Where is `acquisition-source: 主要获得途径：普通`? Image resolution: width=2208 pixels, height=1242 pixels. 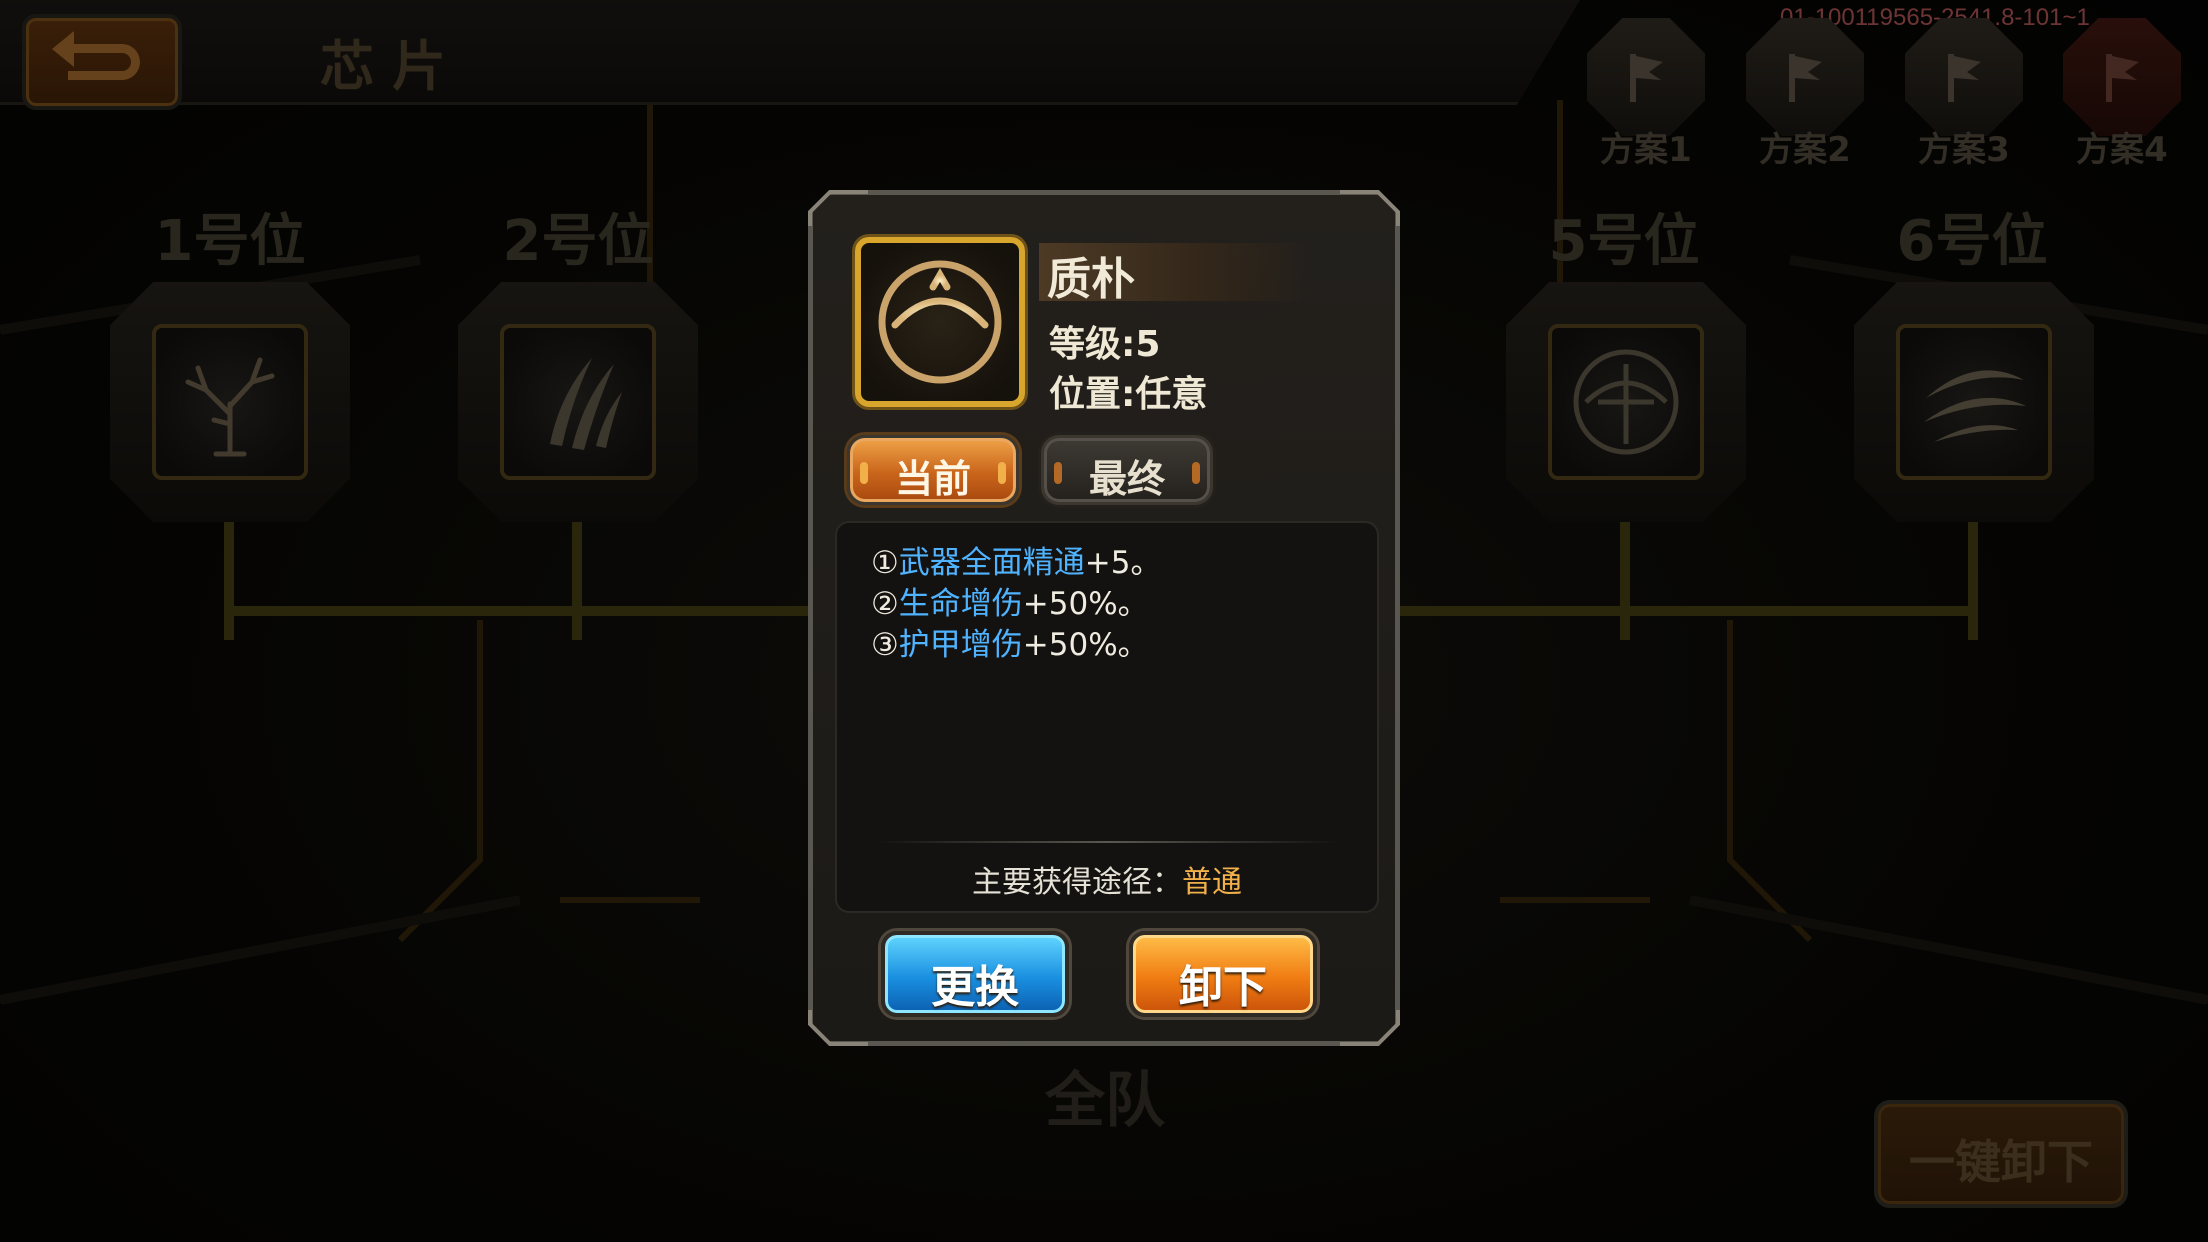 acquisition-source: 主要获得途径：普通 is located at coordinates (1107, 879).